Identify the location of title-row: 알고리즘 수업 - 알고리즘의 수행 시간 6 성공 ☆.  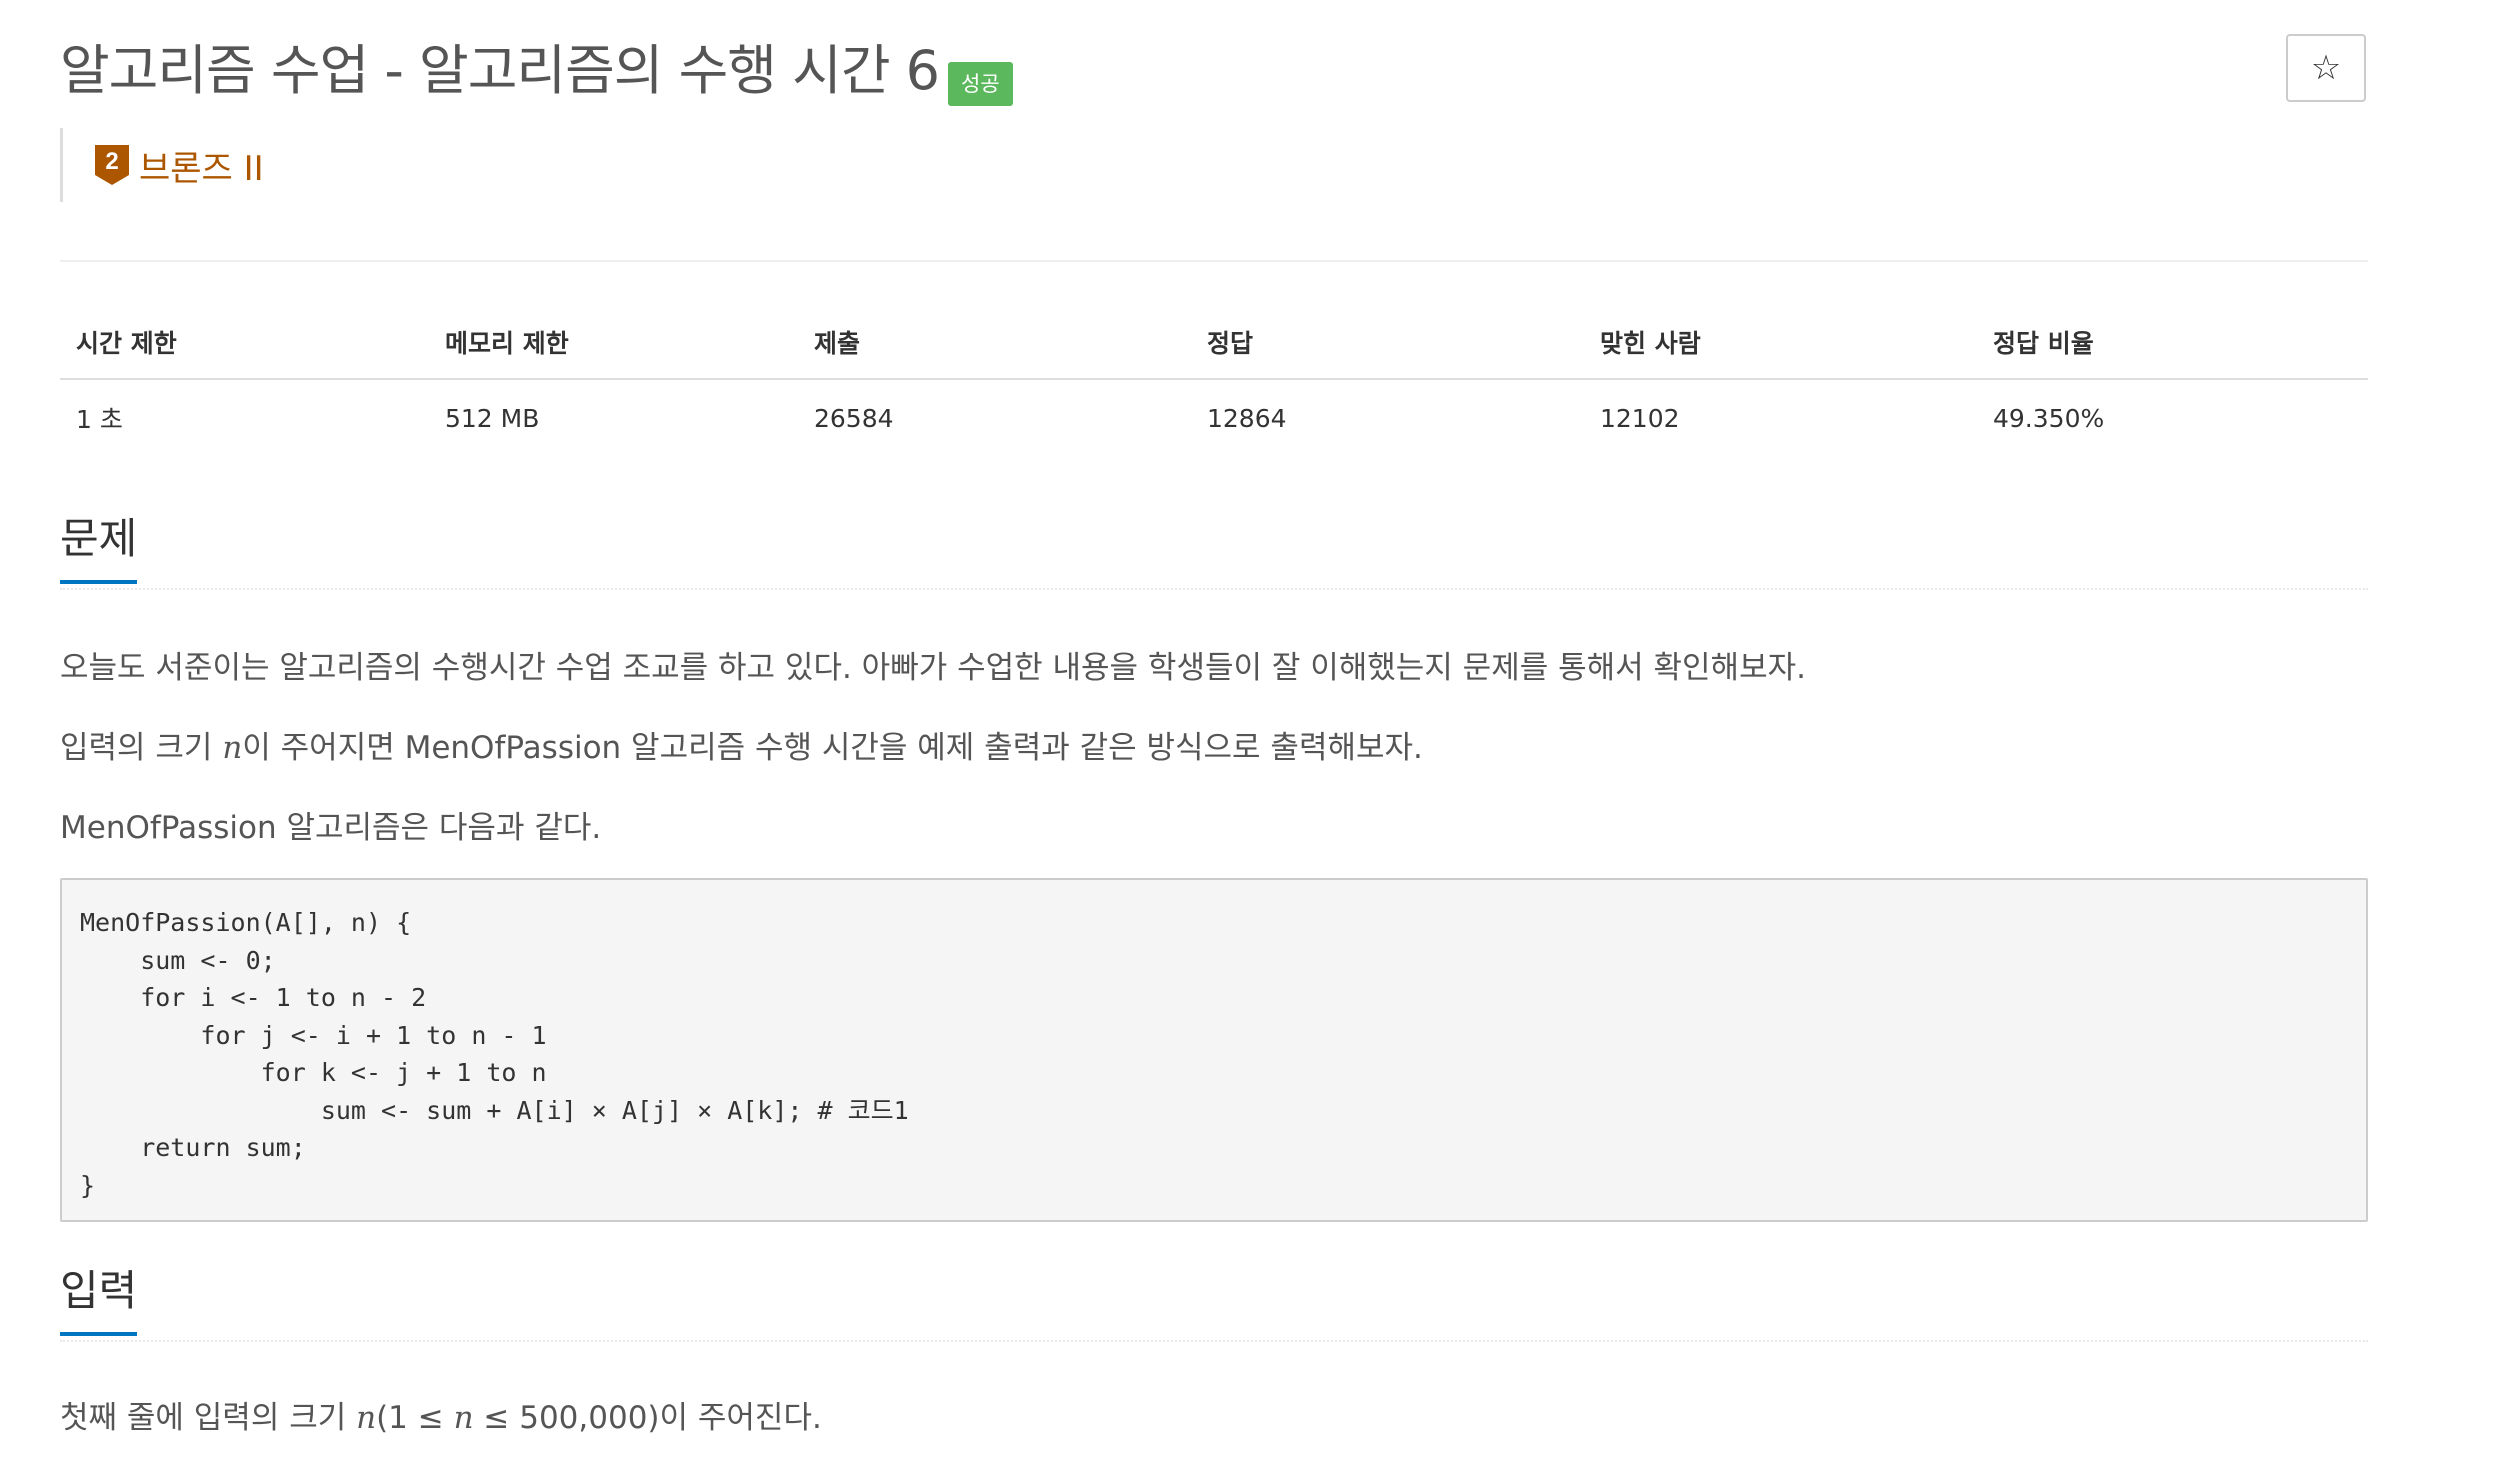
(1214, 70).